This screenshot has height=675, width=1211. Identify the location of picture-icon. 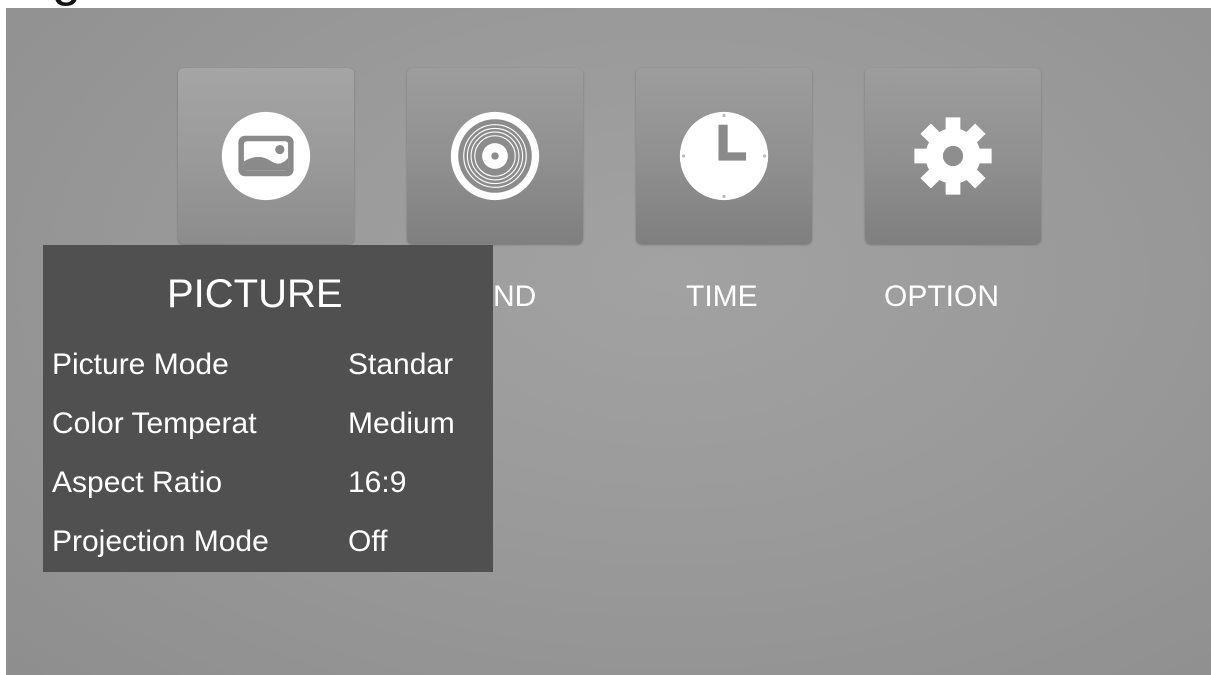
(266, 156).